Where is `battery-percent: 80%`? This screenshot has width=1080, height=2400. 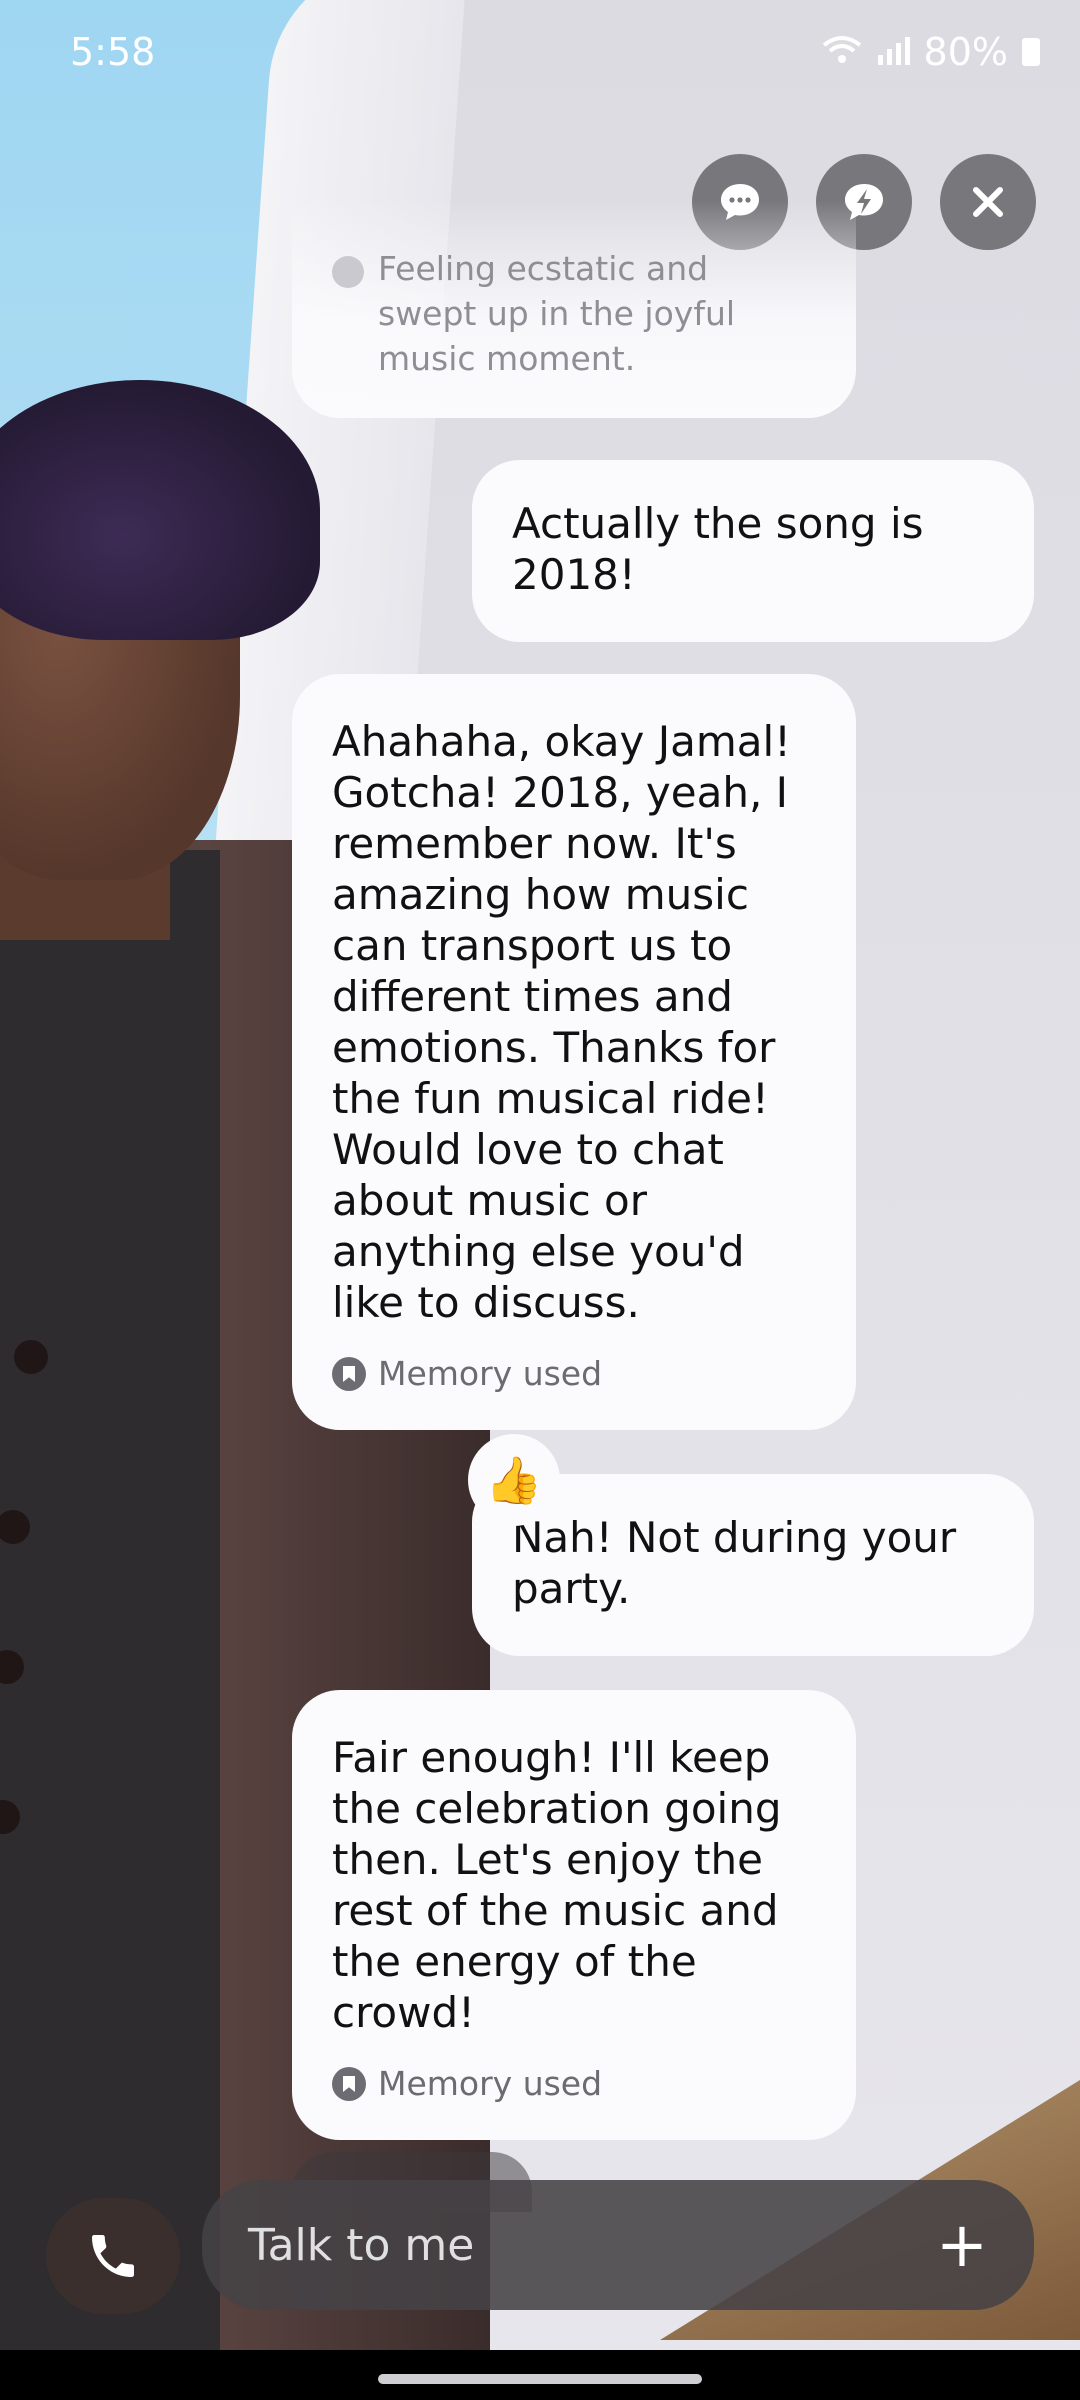 battery-percent: 80% is located at coordinates (965, 52).